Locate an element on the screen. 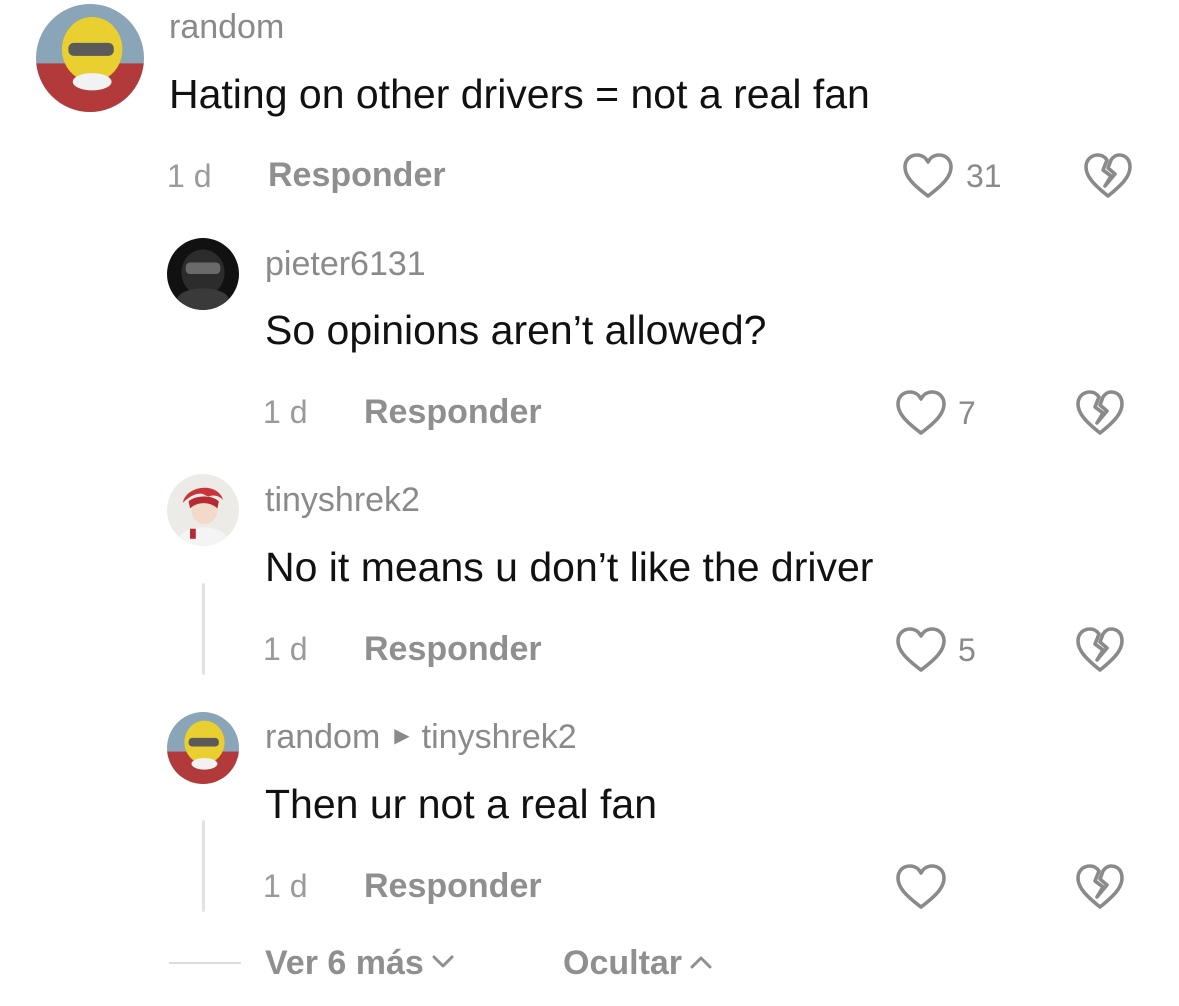 Image resolution: width=1179 pixels, height=1006 pixels. hide-replies-button: Ocultar is located at coordinates (637, 963).